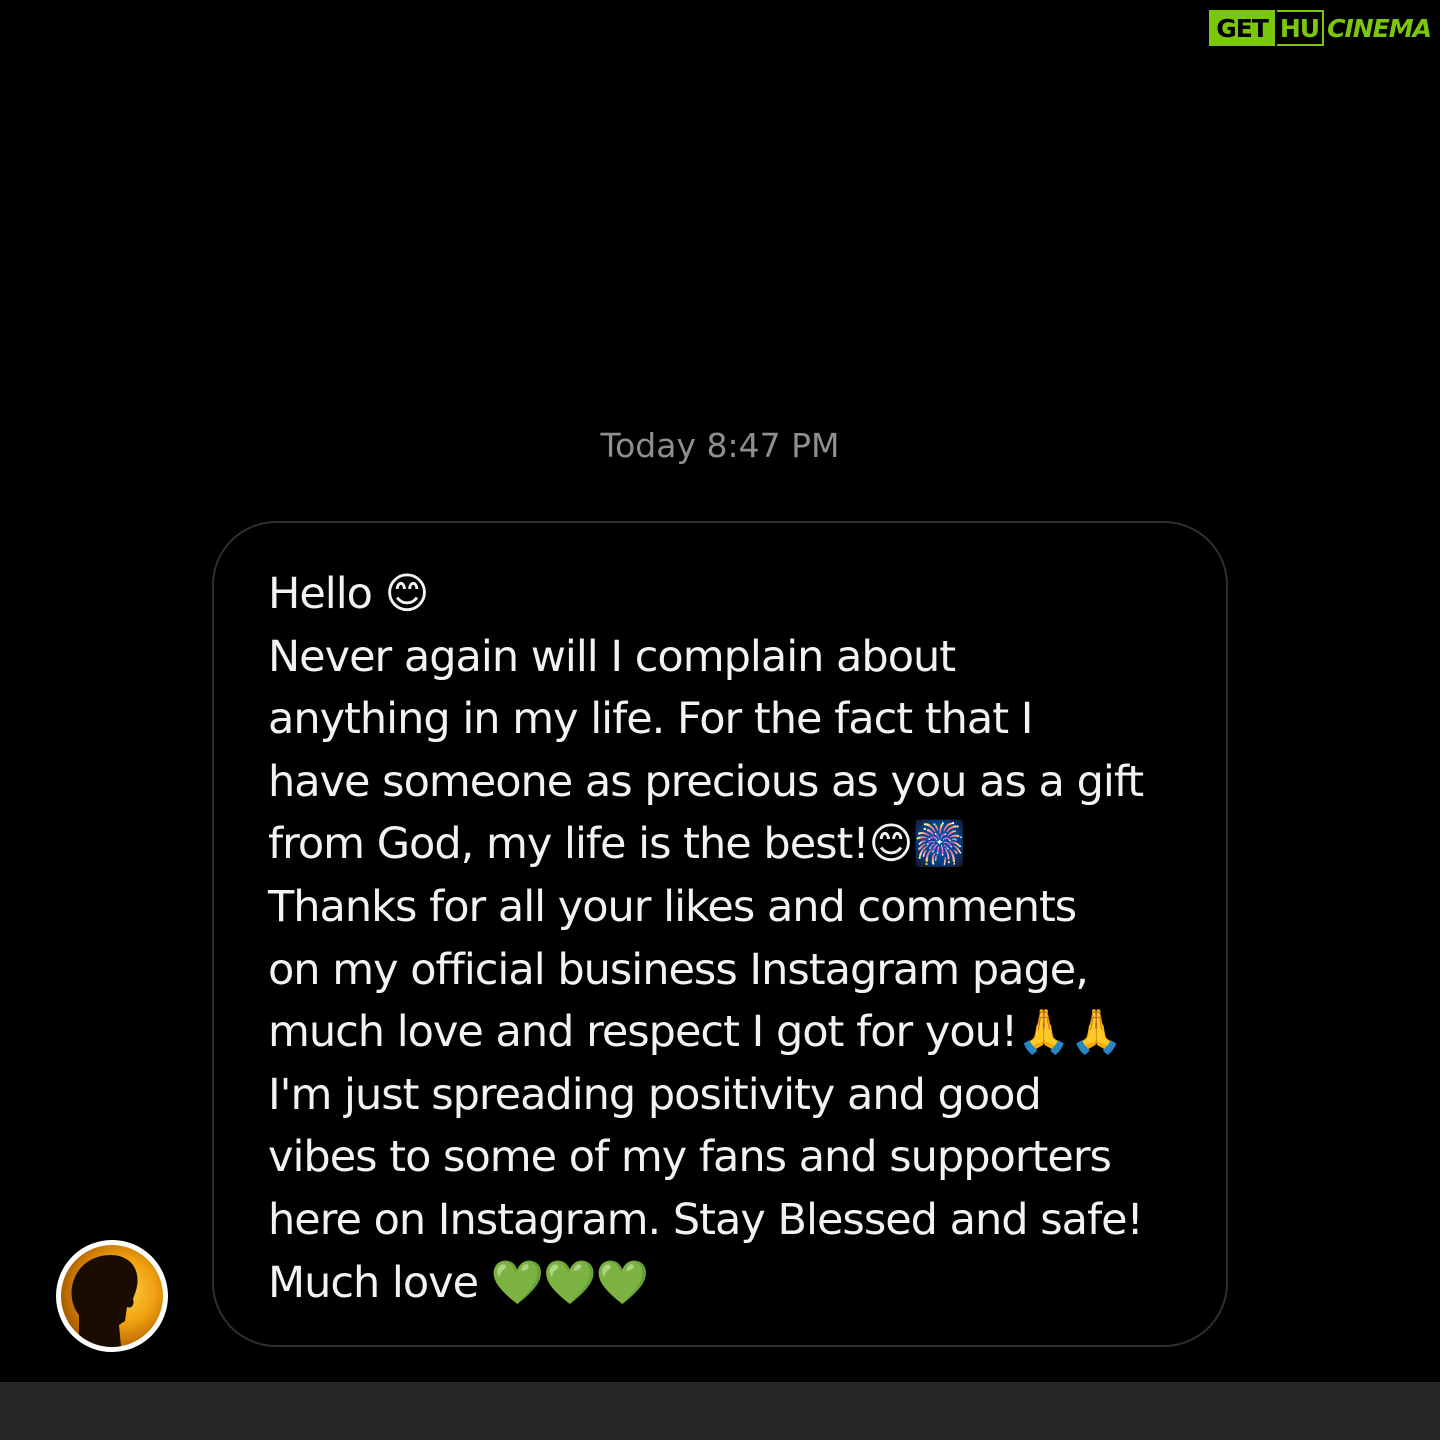  I want to click on watermark-part-3: CINEMA, so click(1379, 28).